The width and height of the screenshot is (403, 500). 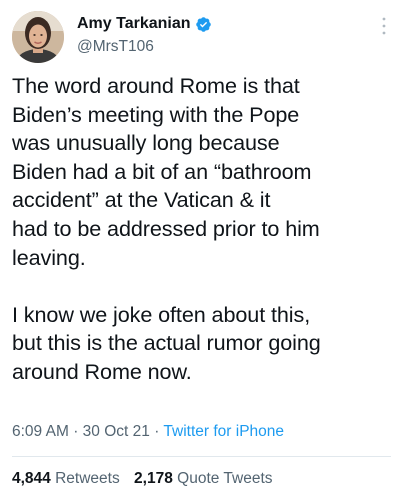 What do you see at coordinates (40, 431) in the screenshot?
I see `tweet-time: 6:09 AM` at bounding box center [40, 431].